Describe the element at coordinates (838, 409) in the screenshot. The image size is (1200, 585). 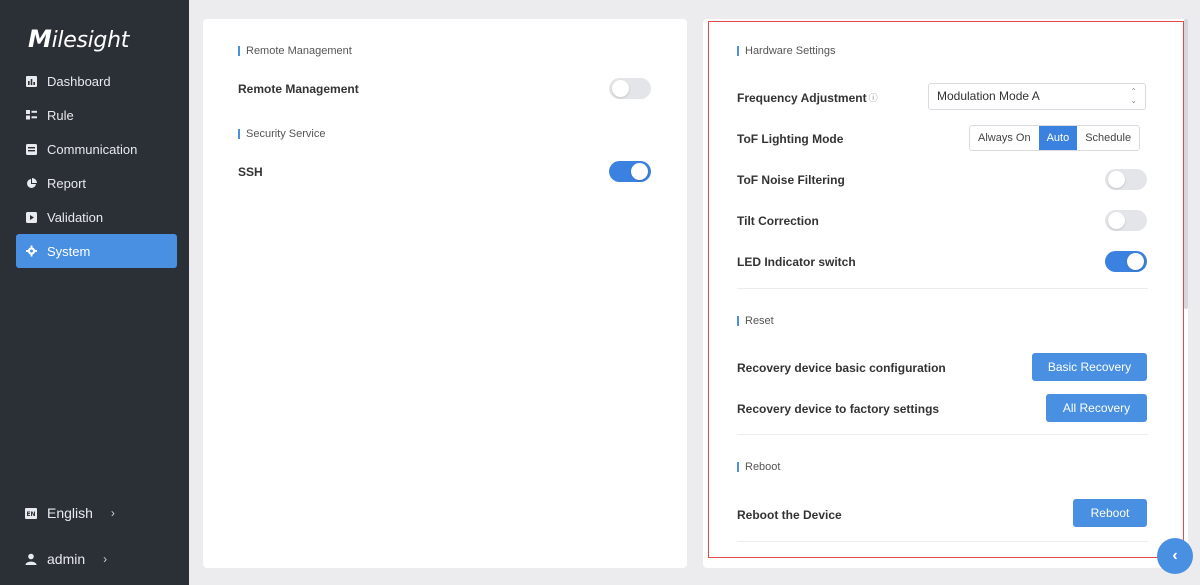
I see `factory-recovery-label: Recovery device to factory settings` at that location.